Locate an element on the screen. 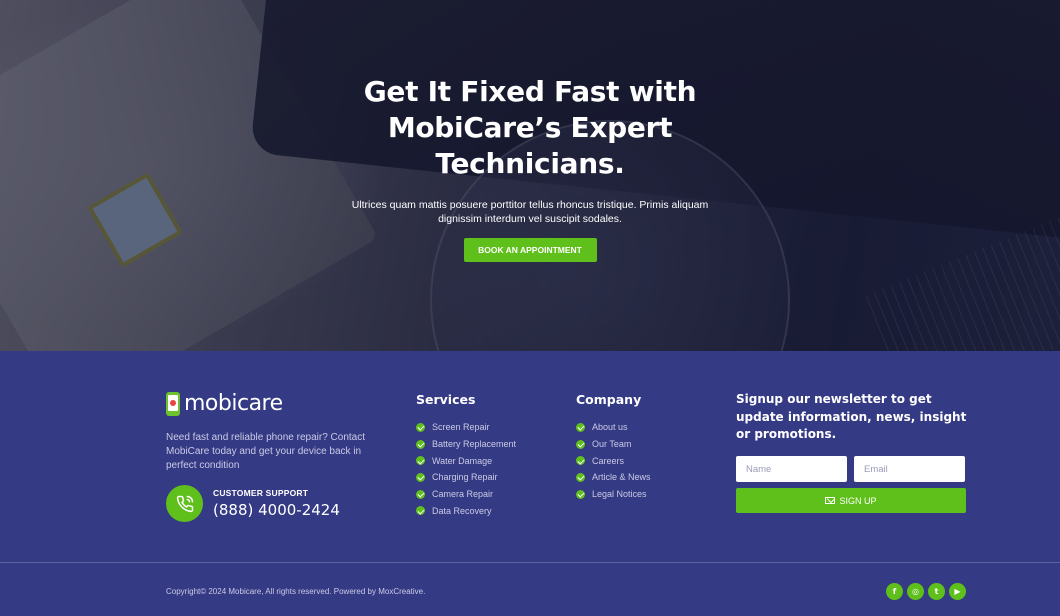  service-link: Screen Repair is located at coordinates (466, 427).